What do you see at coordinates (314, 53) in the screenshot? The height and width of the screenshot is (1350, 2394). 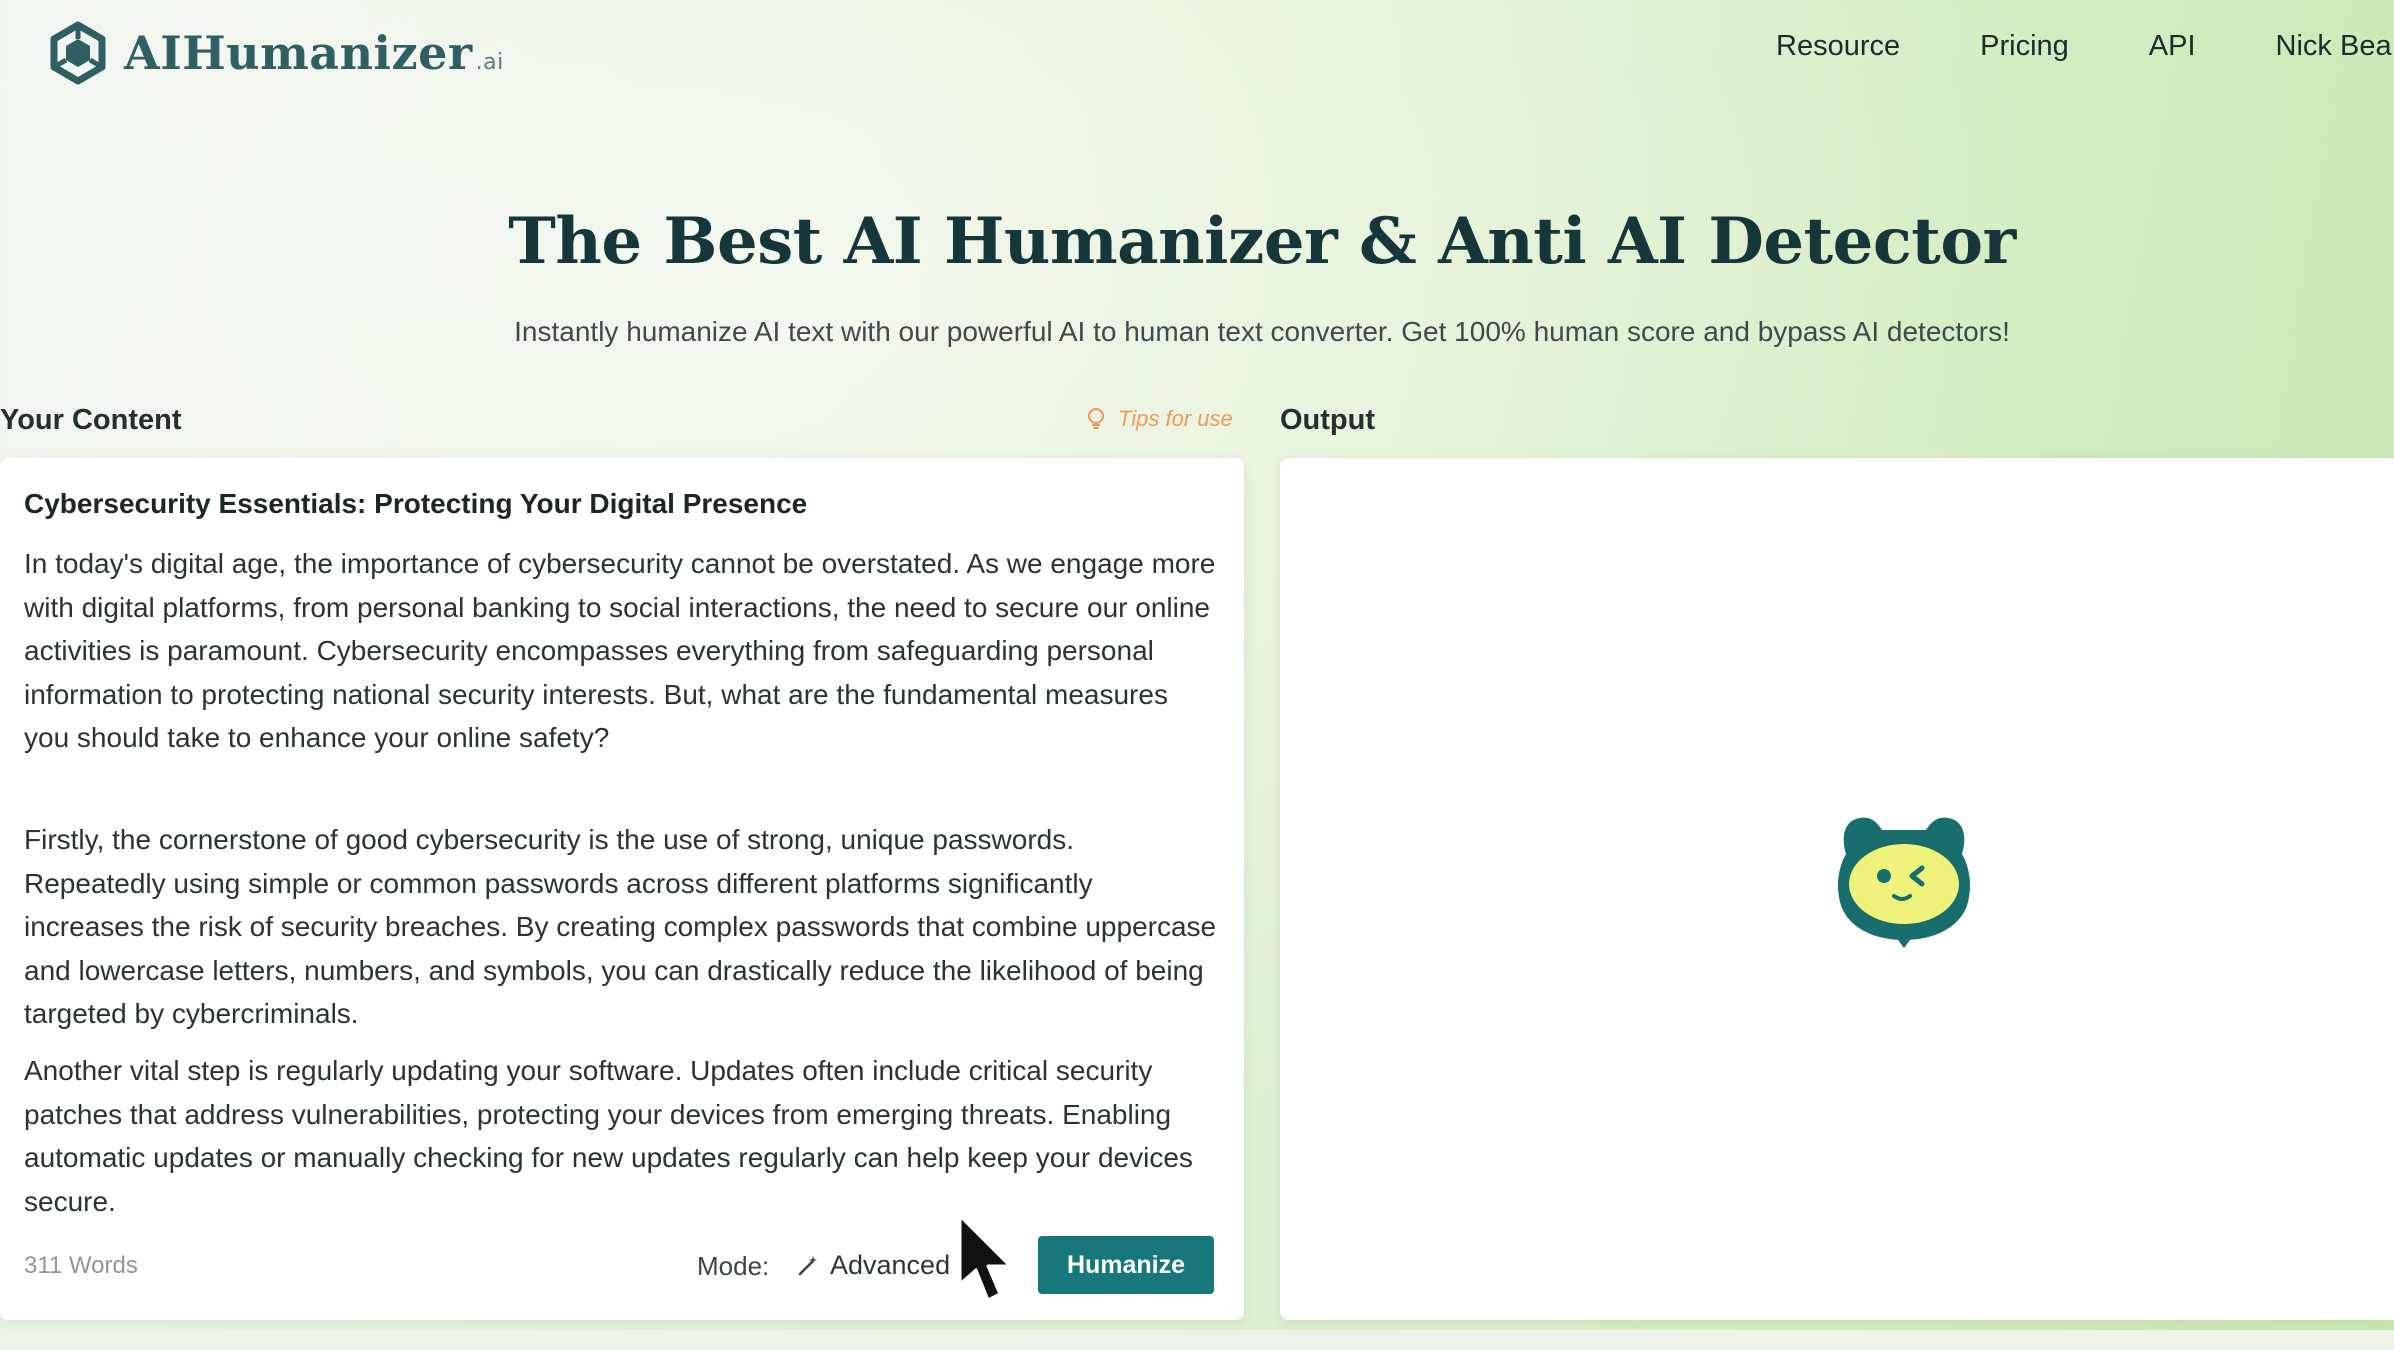 I see `brand-name: AIHumanizer .ai` at bounding box center [314, 53].